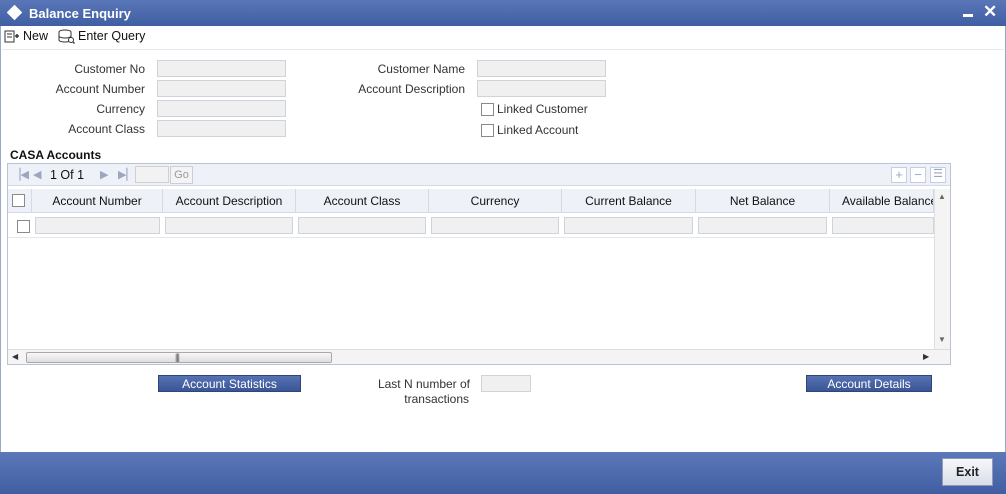 This screenshot has height=494, width=1006. Describe the element at coordinates (479, 356) in the screenshot. I see `horizontal-scrollbar: ◀ ||| ▶` at that location.